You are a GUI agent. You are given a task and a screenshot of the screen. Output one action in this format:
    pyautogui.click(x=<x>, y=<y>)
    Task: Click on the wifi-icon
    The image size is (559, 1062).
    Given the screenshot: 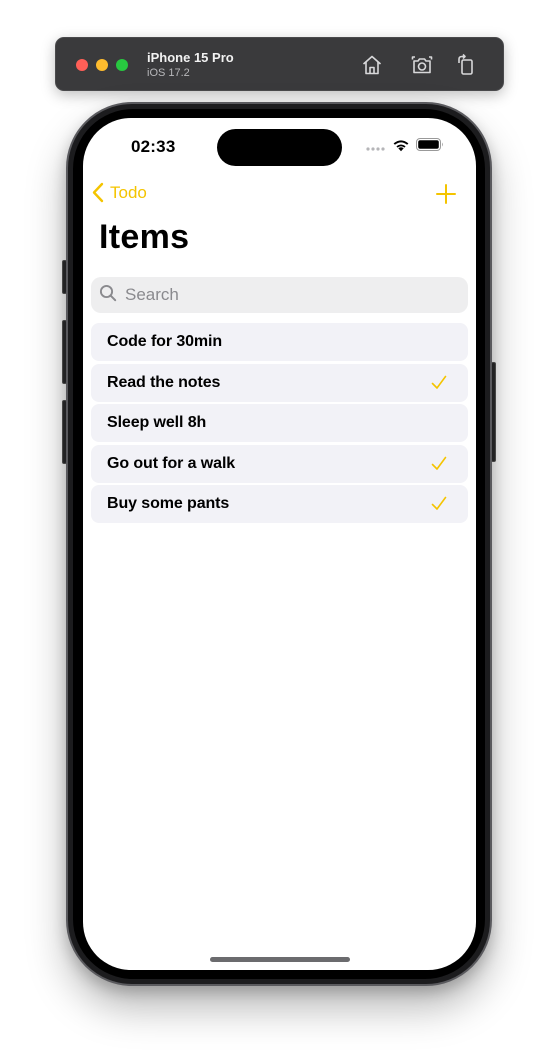 What is the action you would take?
    pyautogui.click(x=401, y=147)
    